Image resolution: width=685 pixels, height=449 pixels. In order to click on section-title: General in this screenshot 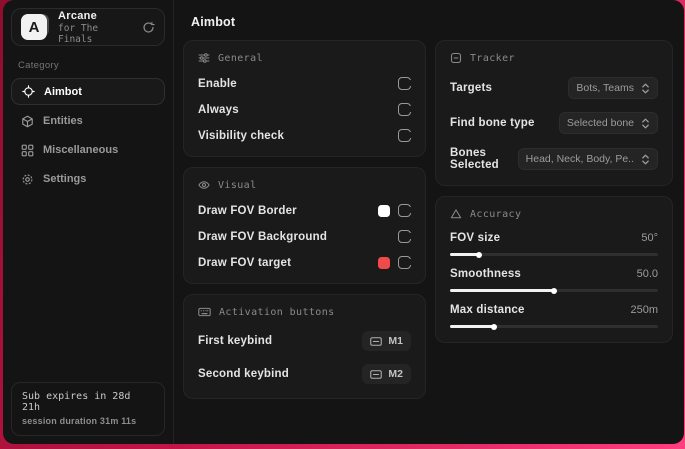, I will do `click(240, 58)`.